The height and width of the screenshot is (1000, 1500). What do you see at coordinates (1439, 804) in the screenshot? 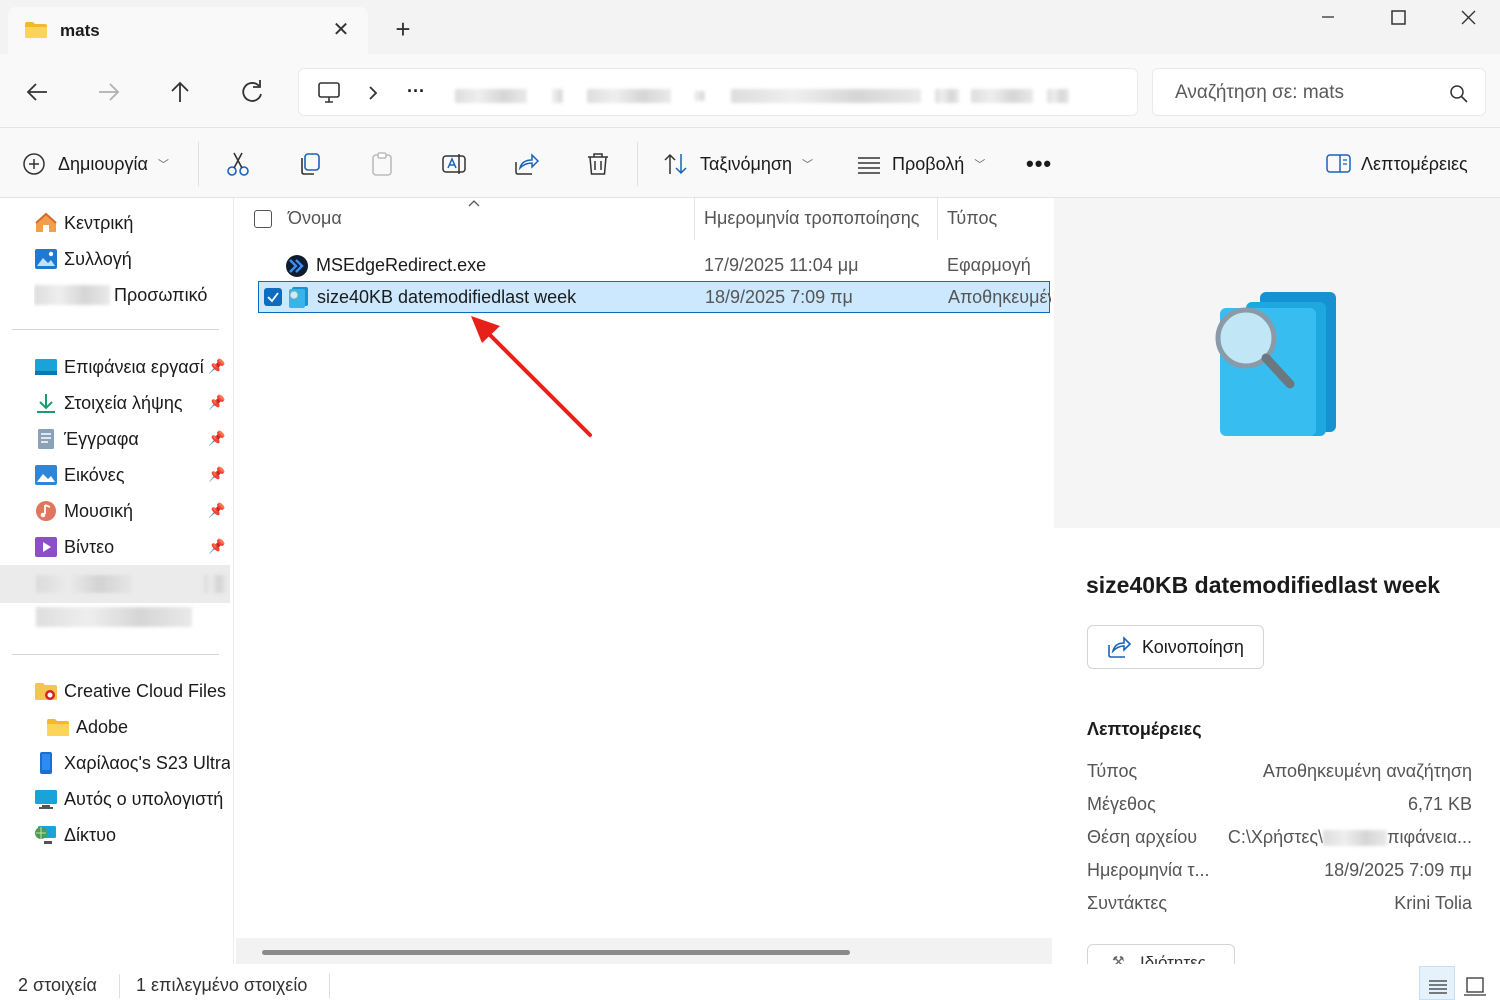
I see `property-value: 6,71 KB` at bounding box center [1439, 804].